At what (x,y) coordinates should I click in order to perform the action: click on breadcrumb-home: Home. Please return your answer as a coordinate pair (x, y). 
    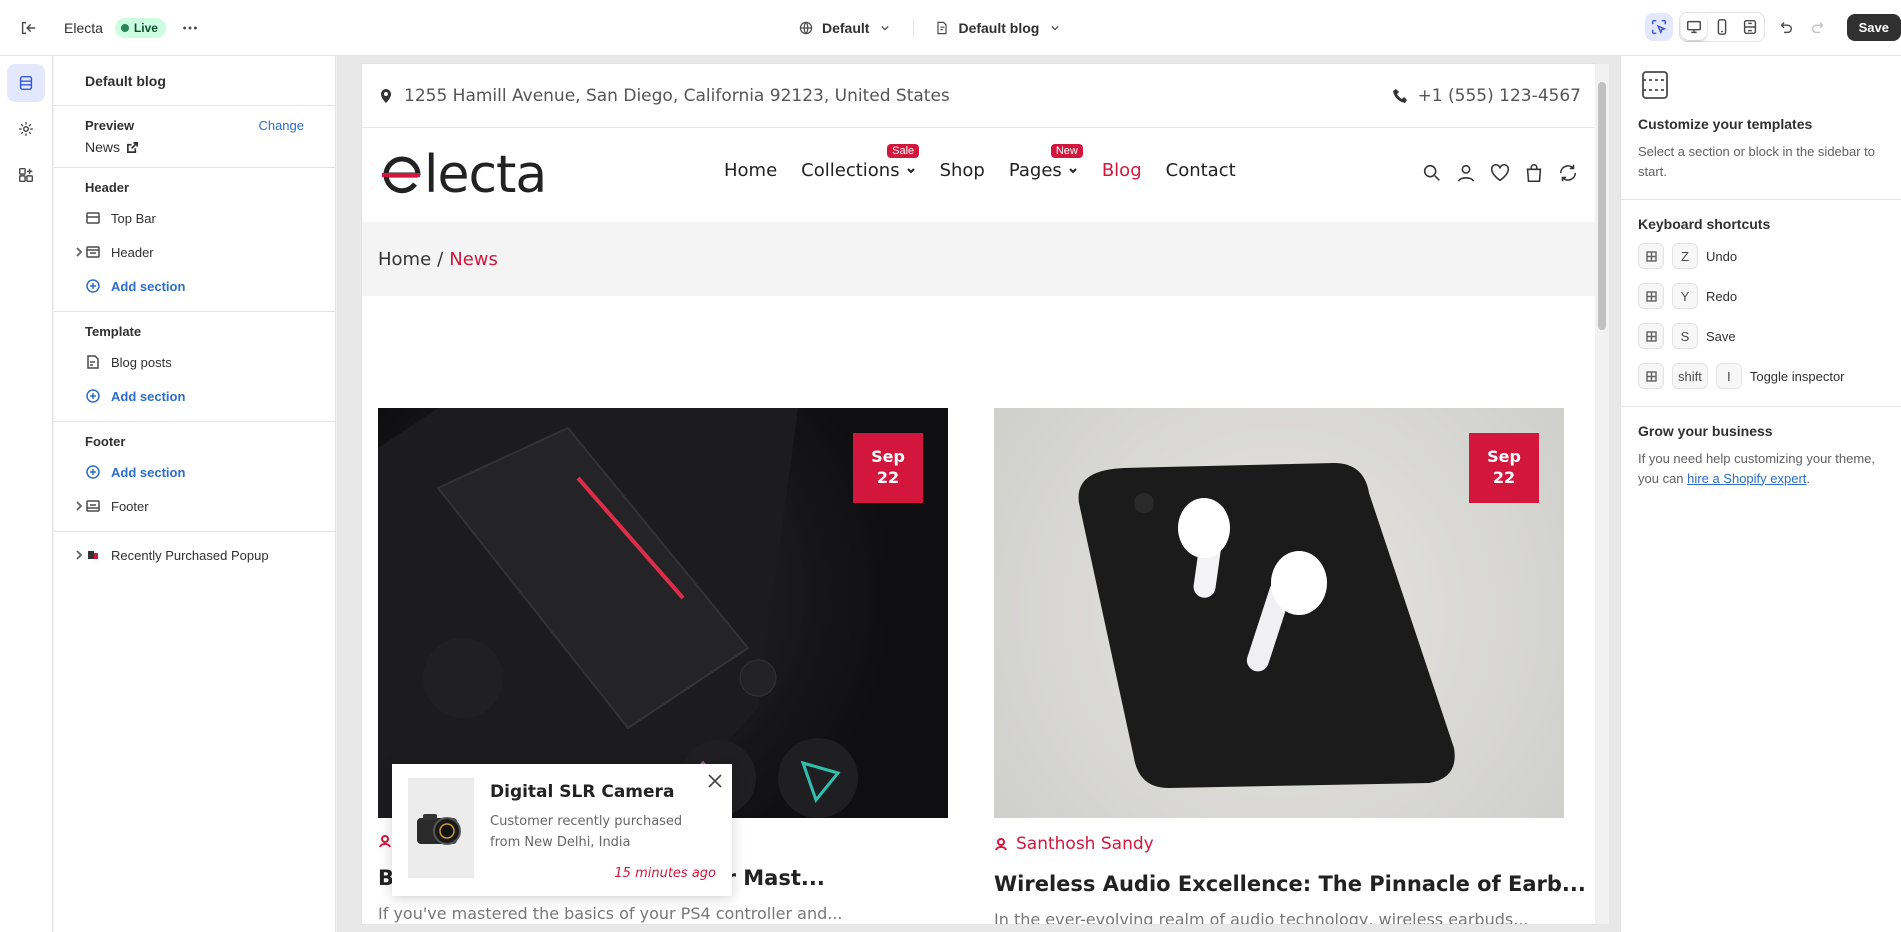
    Looking at the image, I should click on (404, 259).